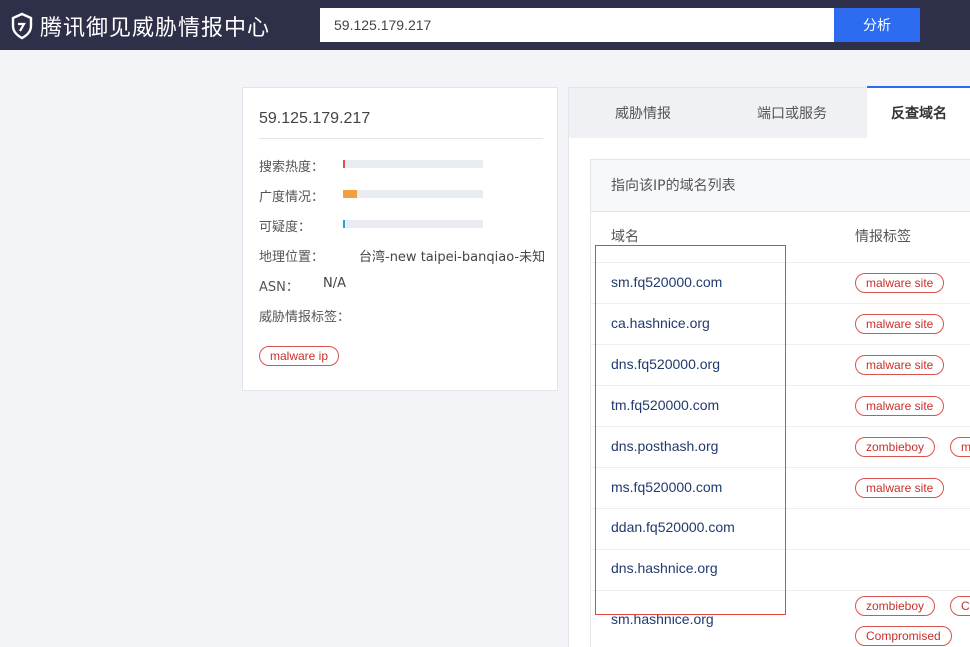  What do you see at coordinates (285, 227) in the screenshot?
I see `suspicion-label: 可疑度：` at bounding box center [285, 227].